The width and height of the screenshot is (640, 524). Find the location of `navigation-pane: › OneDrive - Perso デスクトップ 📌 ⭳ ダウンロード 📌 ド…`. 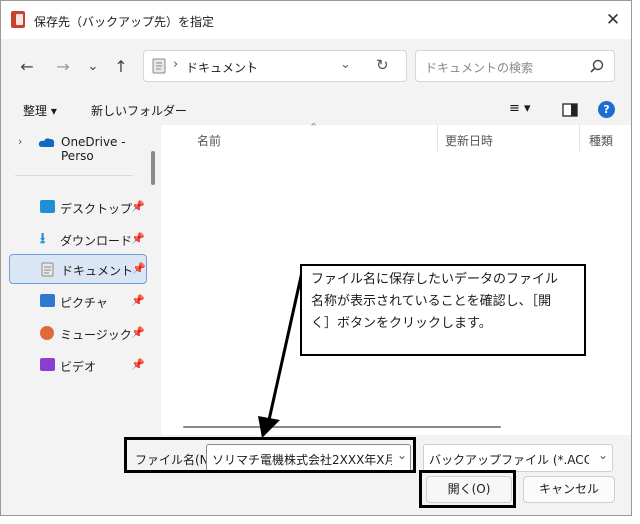

navigation-pane: › OneDrive - Perso デスクトップ 📌 ⭳ ダウンロード 📌 ド… is located at coordinates (81, 280).